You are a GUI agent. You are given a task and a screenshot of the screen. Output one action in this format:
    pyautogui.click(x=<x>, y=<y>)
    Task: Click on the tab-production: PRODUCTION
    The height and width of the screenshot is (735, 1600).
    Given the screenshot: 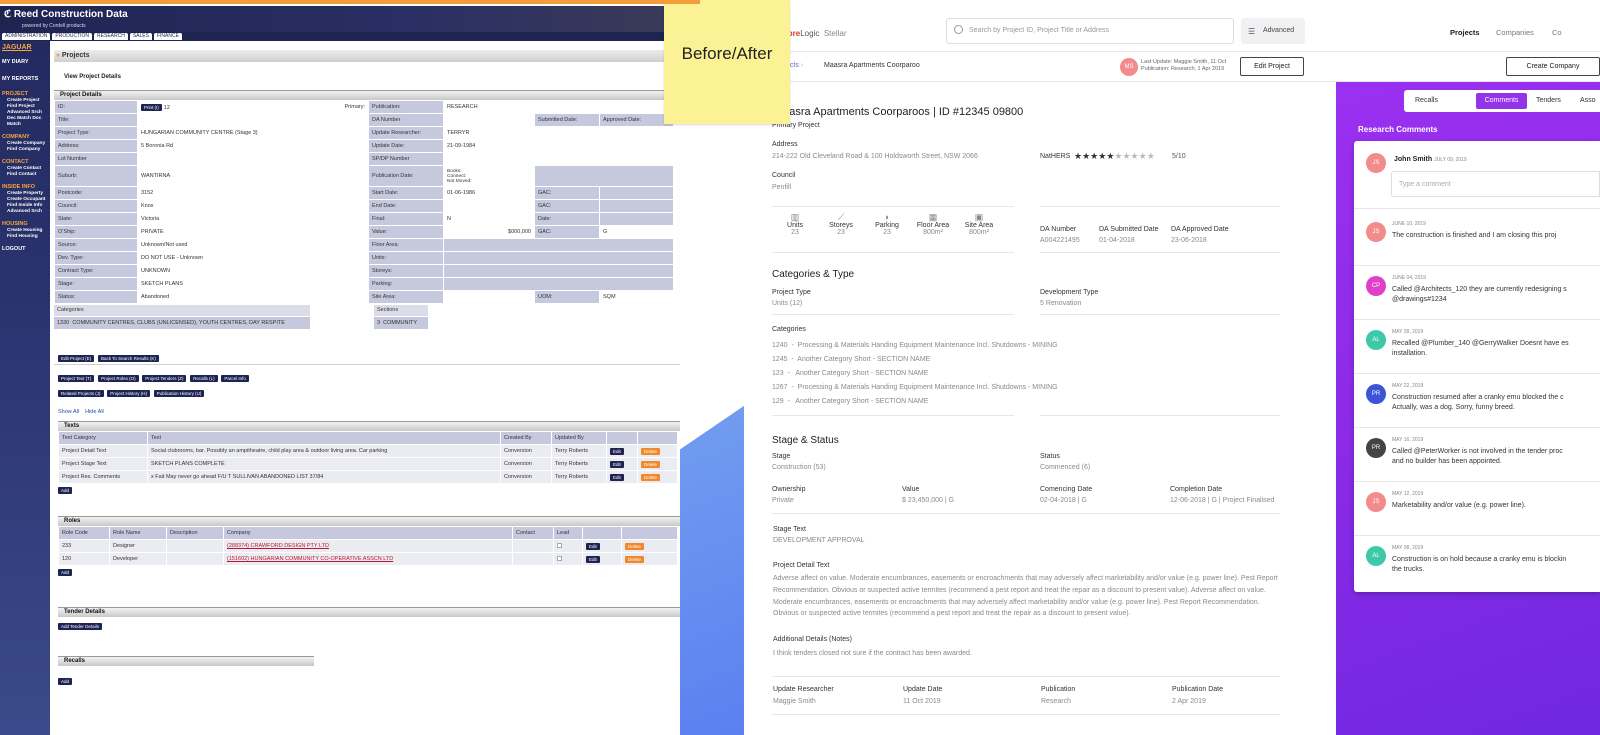 What is the action you would take?
    pyautogui.click(x=72, y=36)
    